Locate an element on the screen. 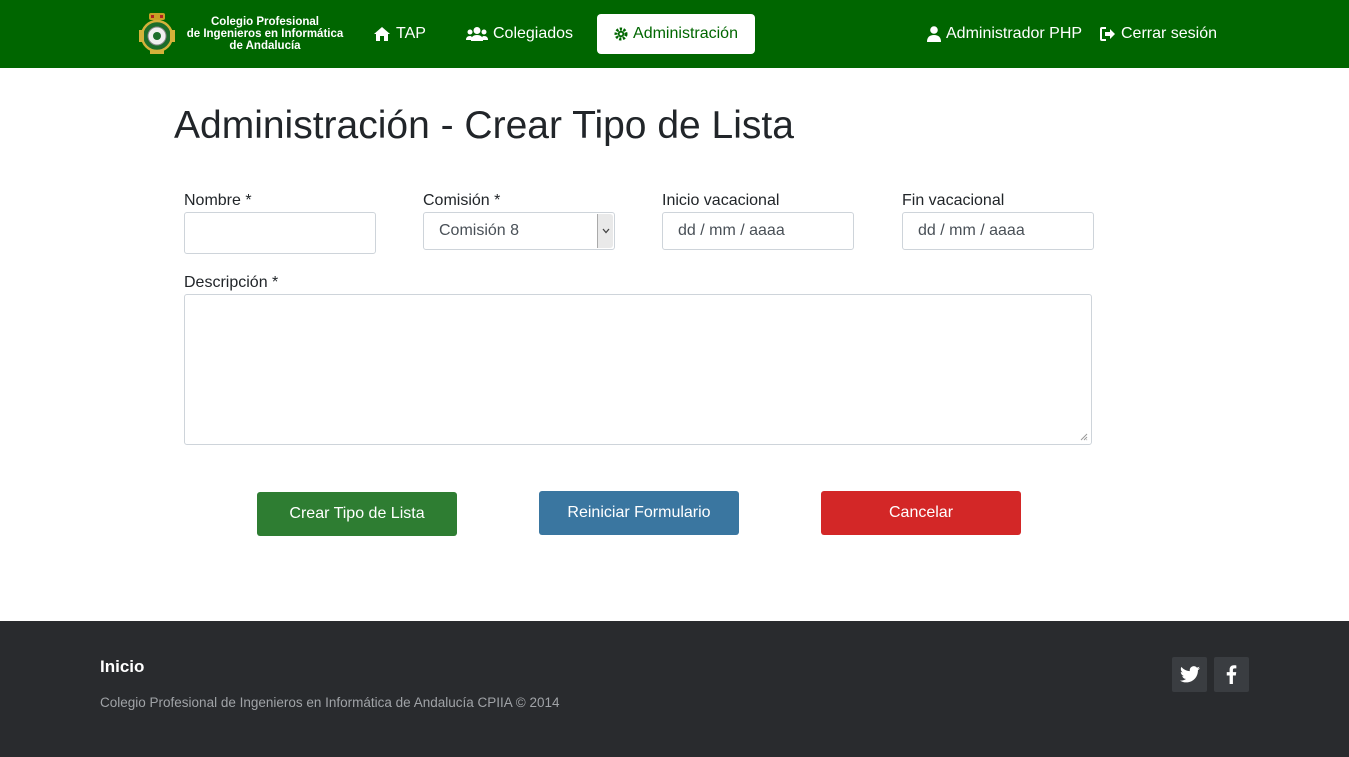  gear-icon is located at coordinates (621, 34).